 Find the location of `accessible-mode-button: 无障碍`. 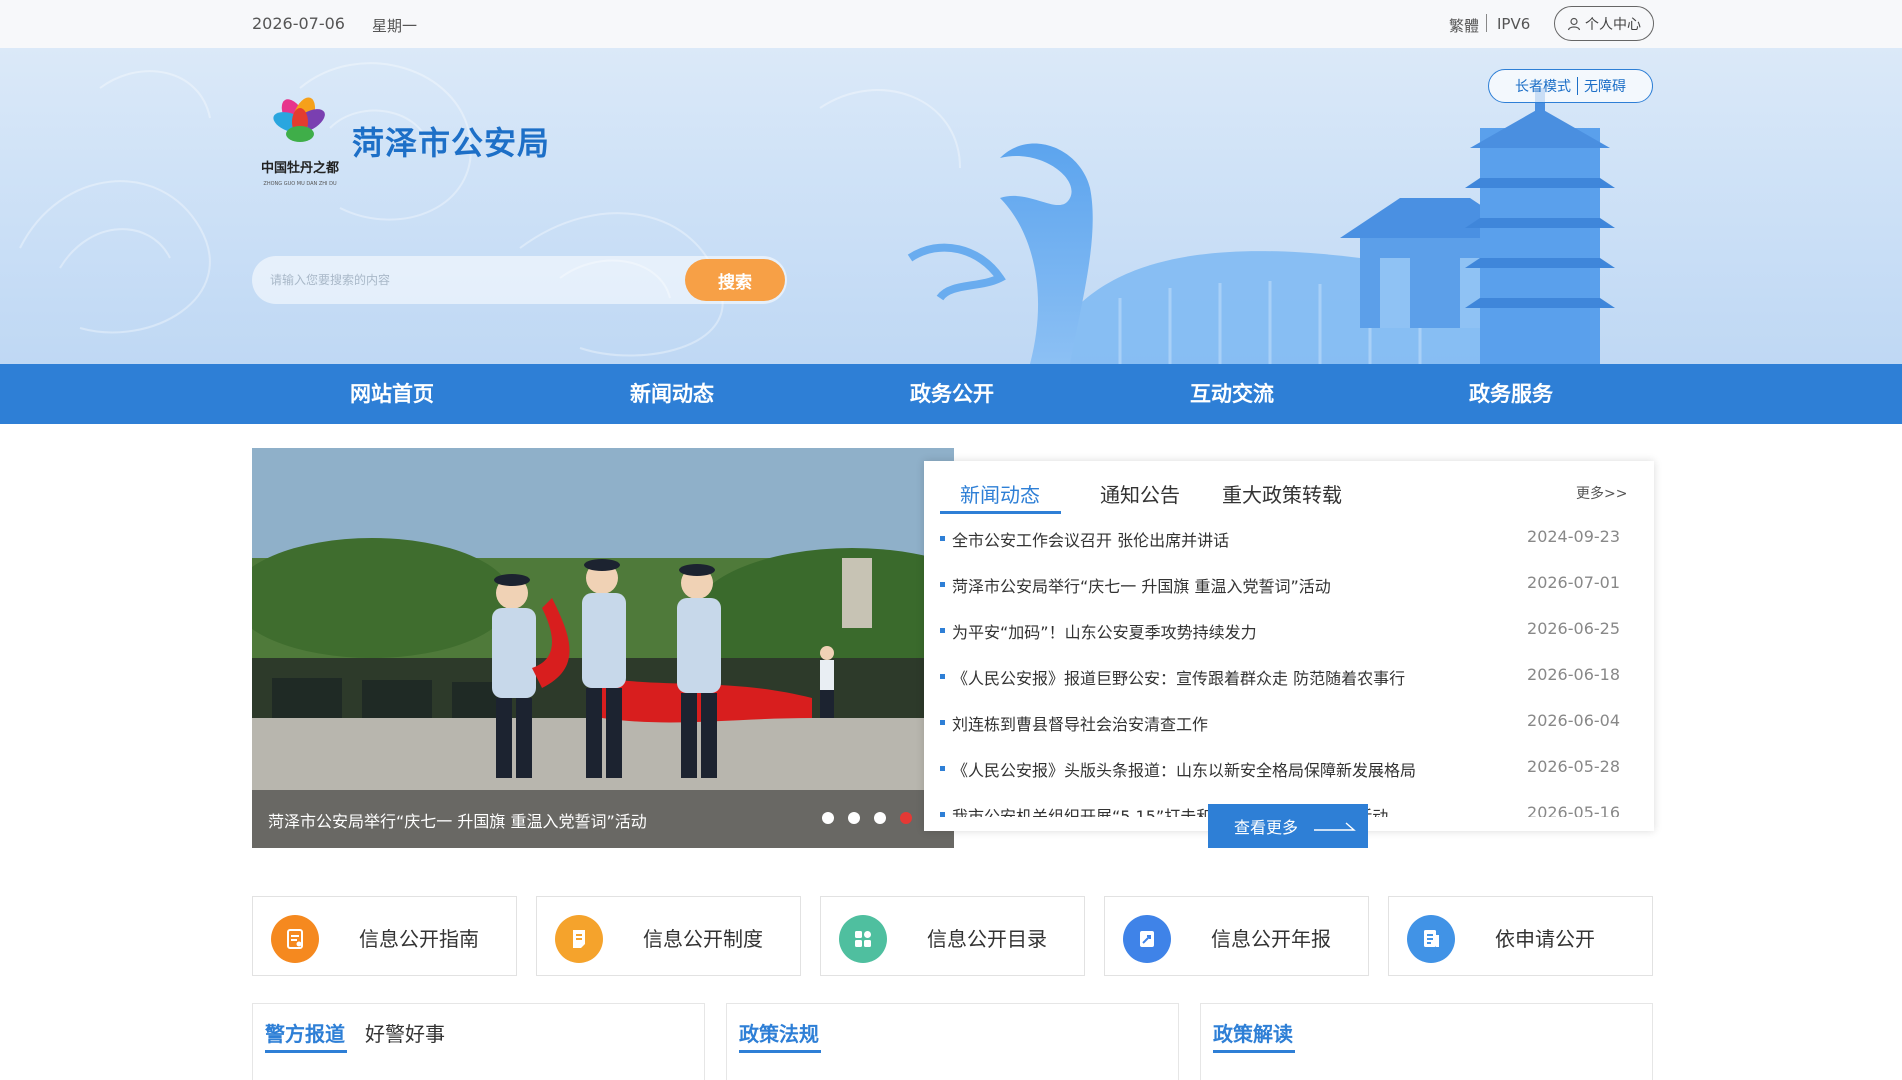

accessible-mode-button: 无障碍 is located at coordinates (1605, 86).